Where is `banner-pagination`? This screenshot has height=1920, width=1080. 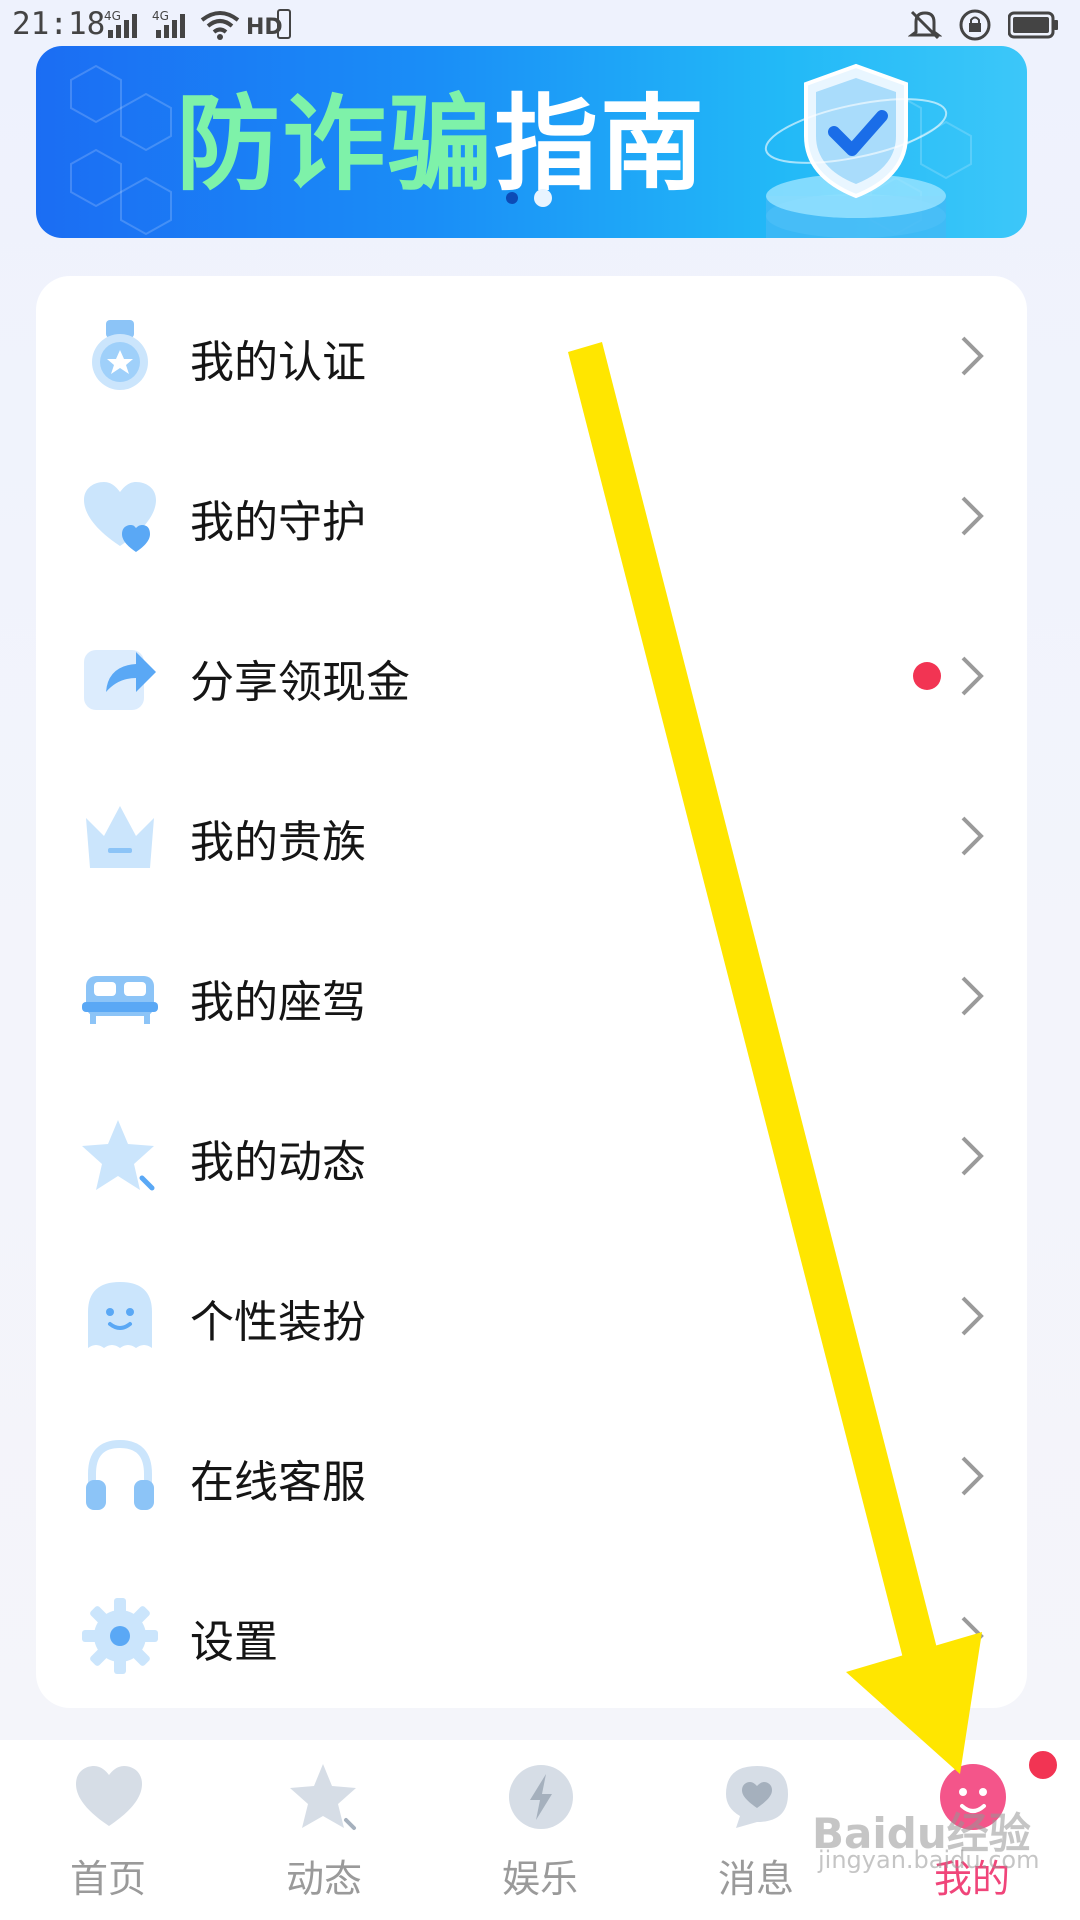 banner-pagination is located at coordinates (529, 198).